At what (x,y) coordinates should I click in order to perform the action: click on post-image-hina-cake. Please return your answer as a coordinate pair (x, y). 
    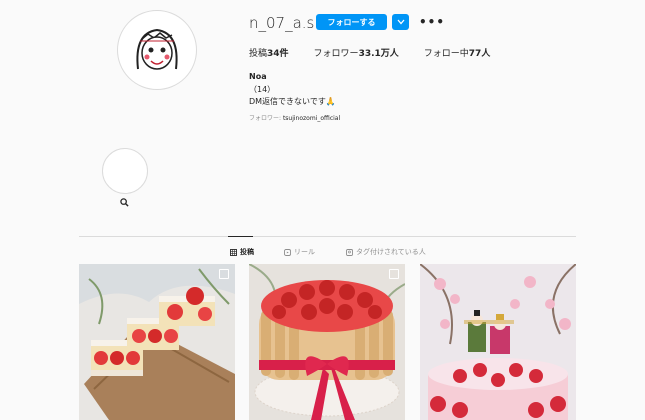
    Looking at the image, I should click on (498, 342).